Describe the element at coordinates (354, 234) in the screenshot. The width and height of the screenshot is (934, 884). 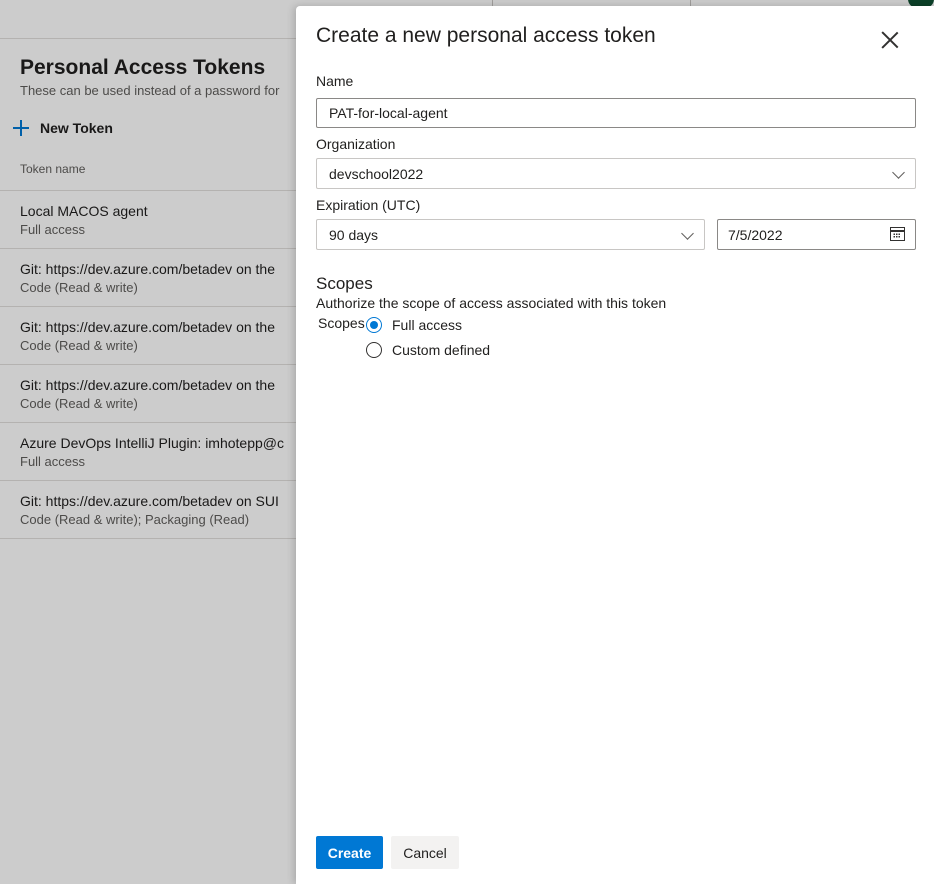
I see `expiration-value: 90 days` at that location.